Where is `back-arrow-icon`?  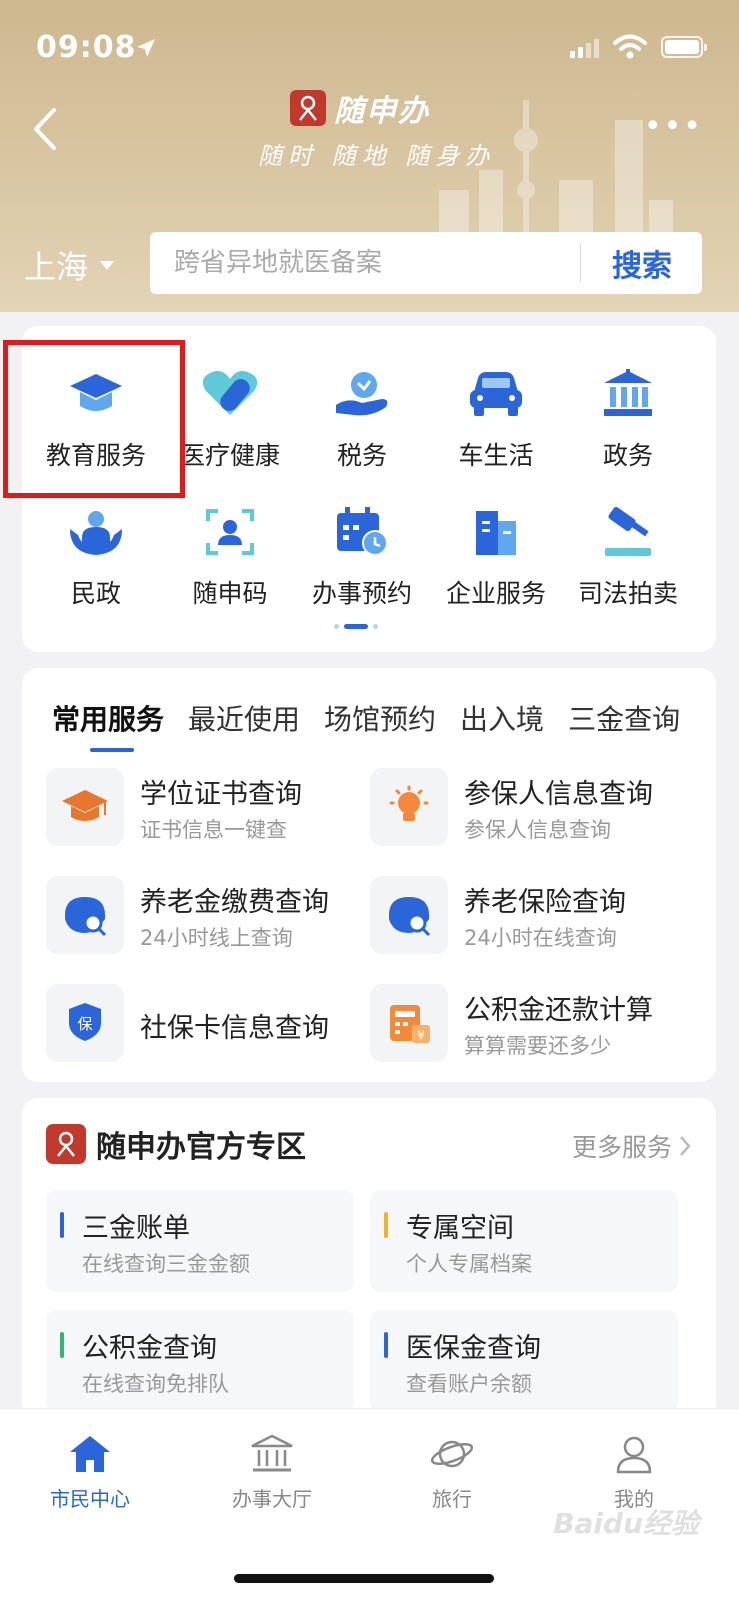
back-arrow-icon is located at coordinates (46, 129).